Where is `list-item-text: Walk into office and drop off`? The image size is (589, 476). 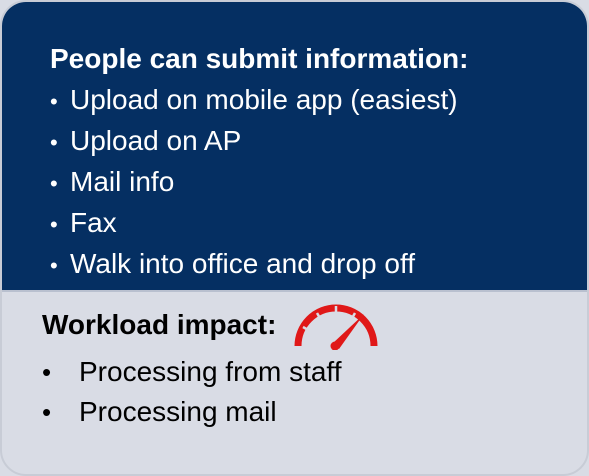 list-item-text: Walk into office and drop off is located at coordinates (243, 263).